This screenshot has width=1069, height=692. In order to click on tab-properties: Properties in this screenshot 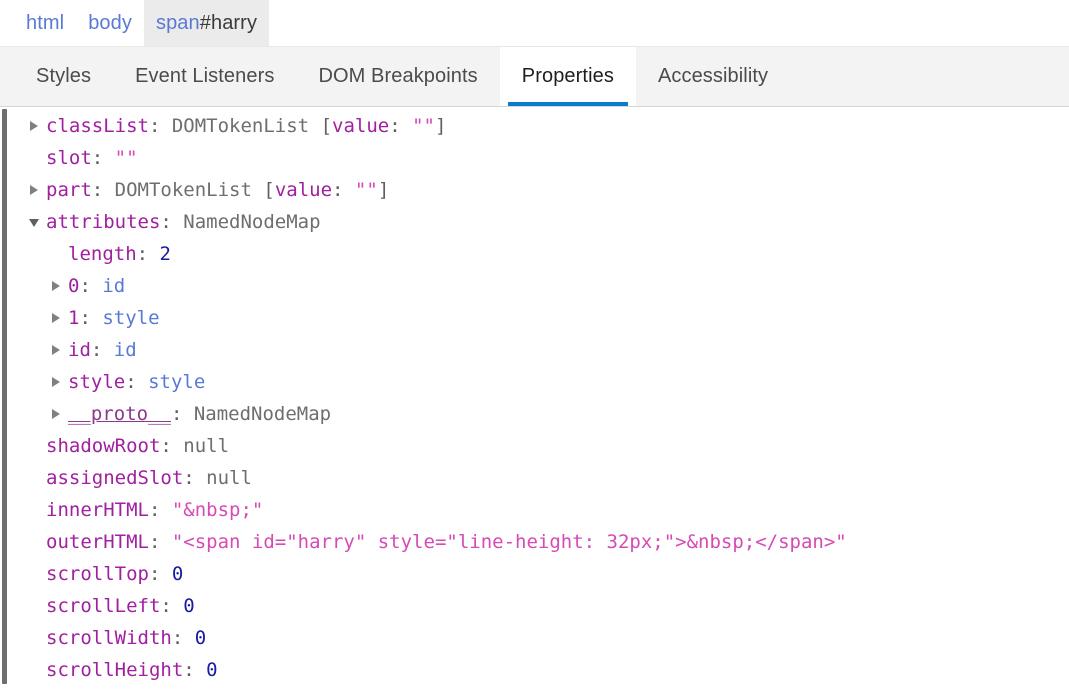, I will do `click(567, 76)`.